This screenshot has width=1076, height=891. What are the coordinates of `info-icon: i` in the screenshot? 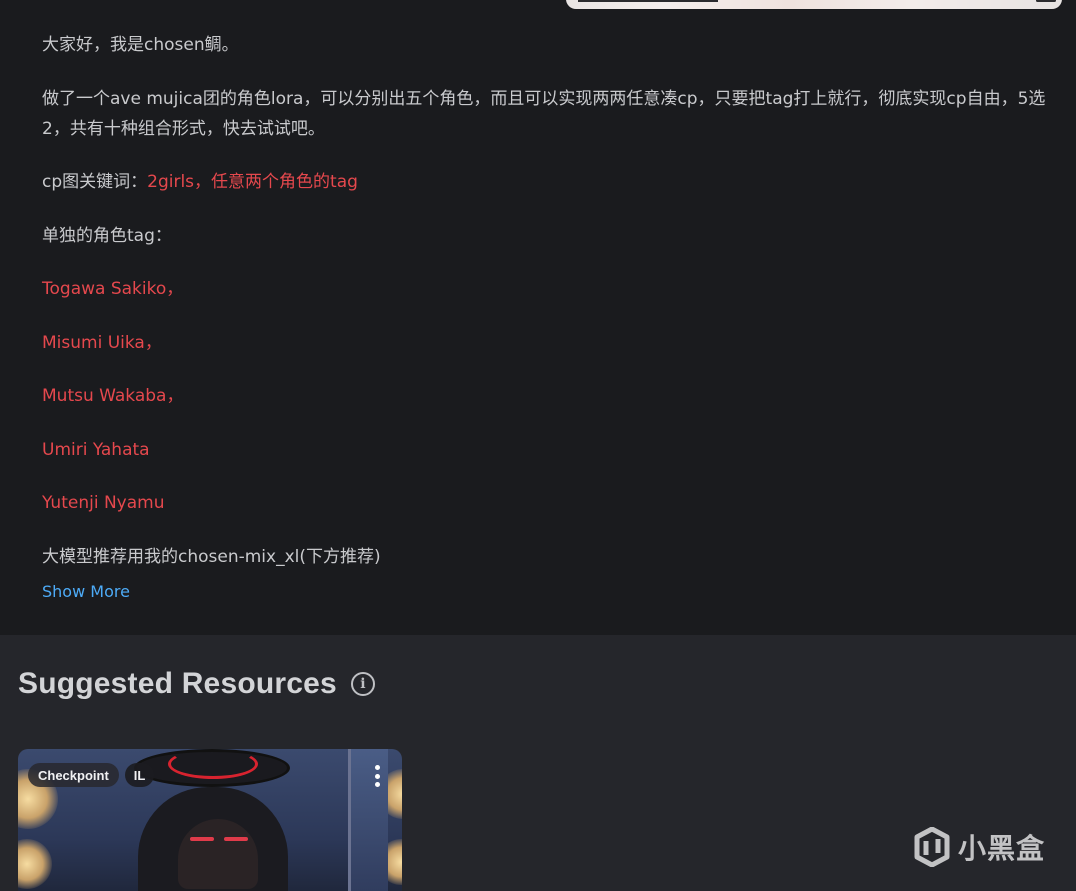 It's located at (362, 684).